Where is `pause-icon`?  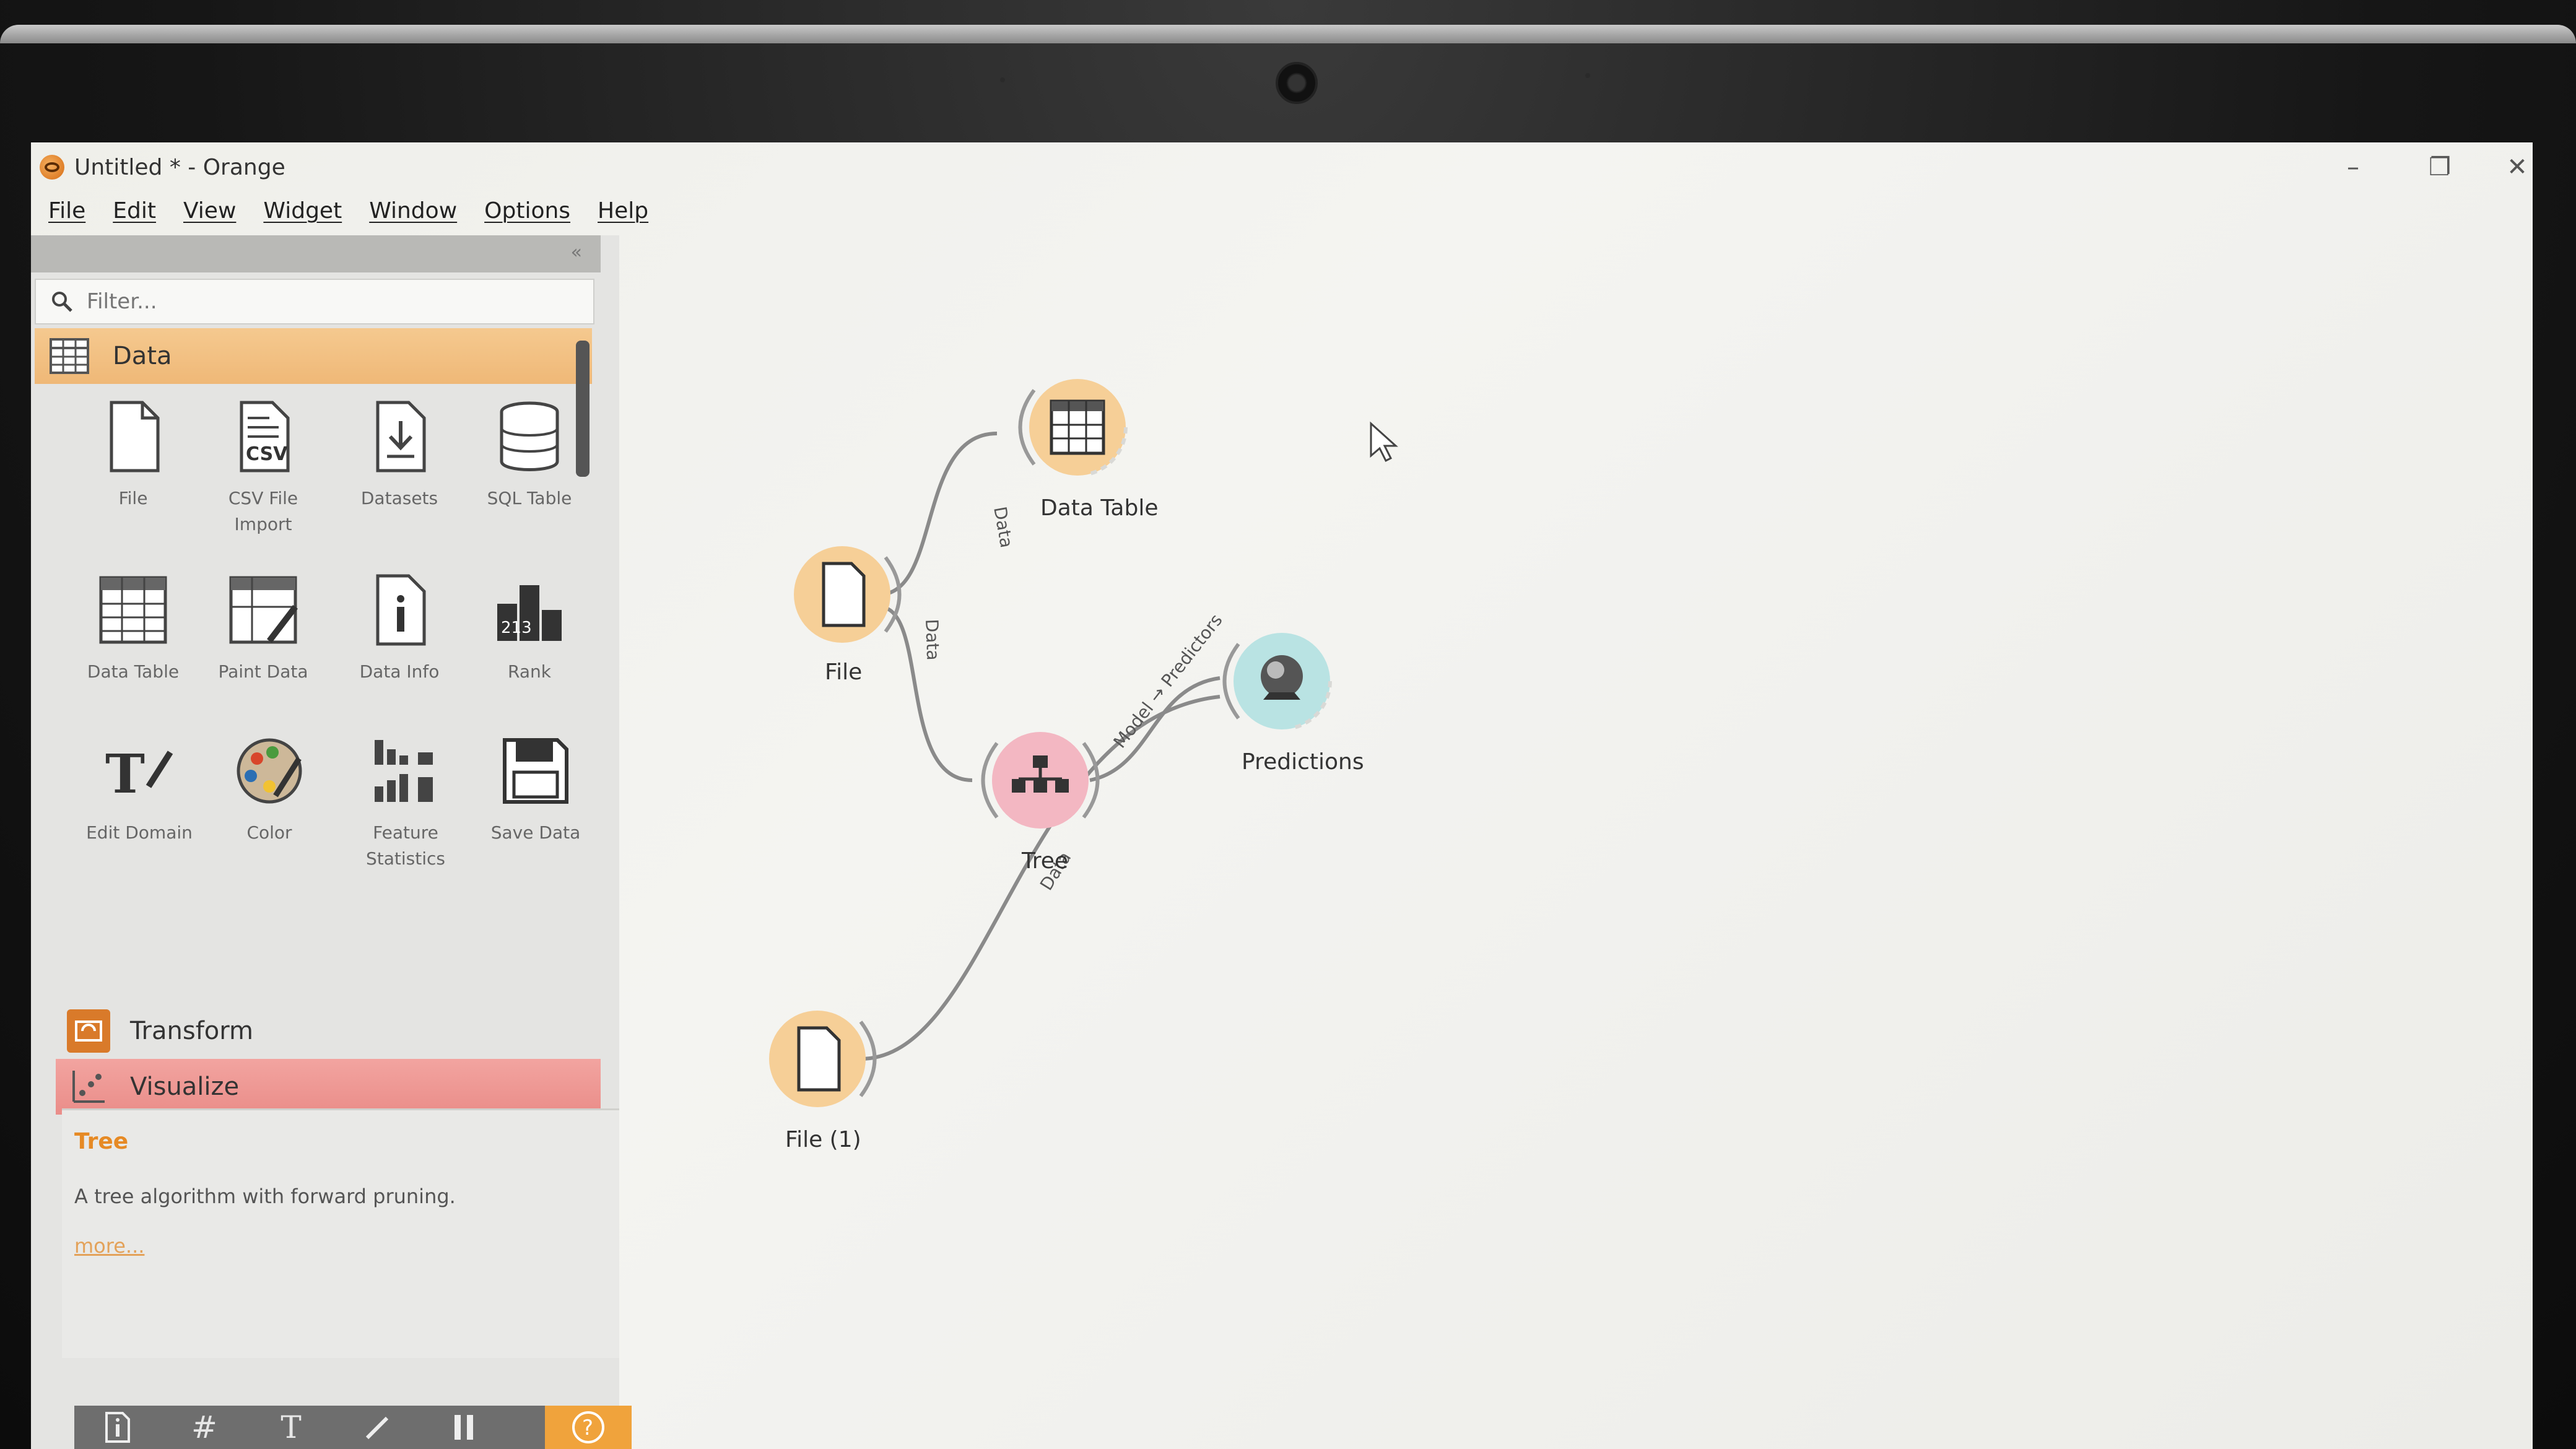
pause-icon is located at coordinates (464, 1427).